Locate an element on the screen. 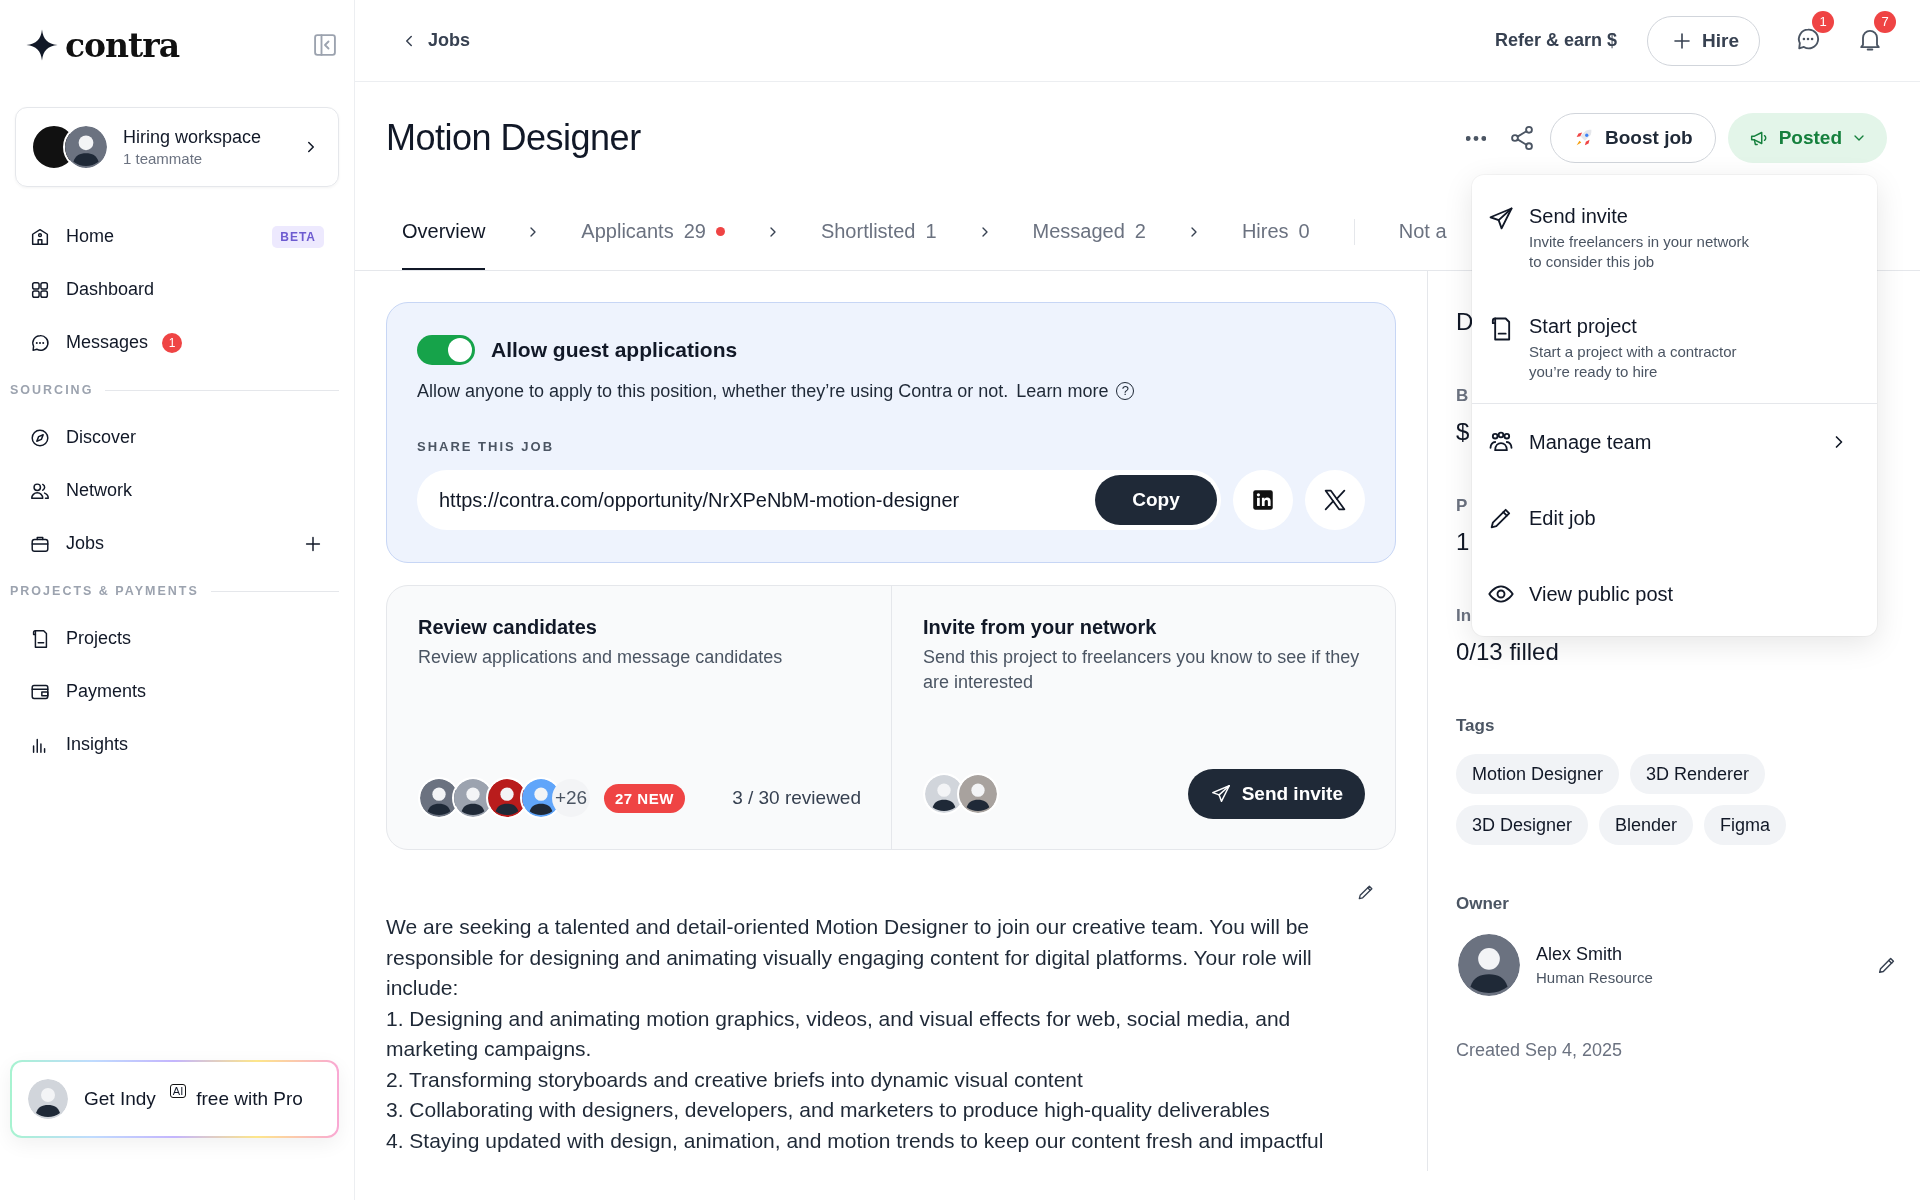 The height and width of the screenshot is (1200, 1920). promo-card: Get Indy AI free with Pro is located at coordinates (174, 1099).